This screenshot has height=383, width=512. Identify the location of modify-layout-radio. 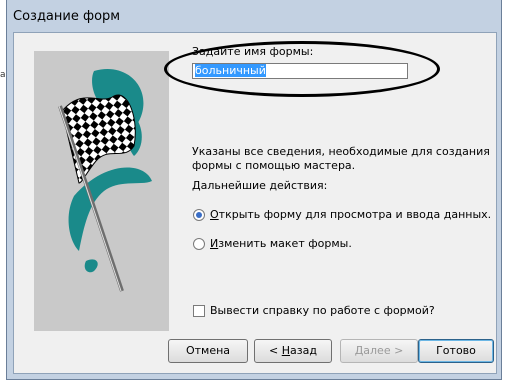
(199, 244).